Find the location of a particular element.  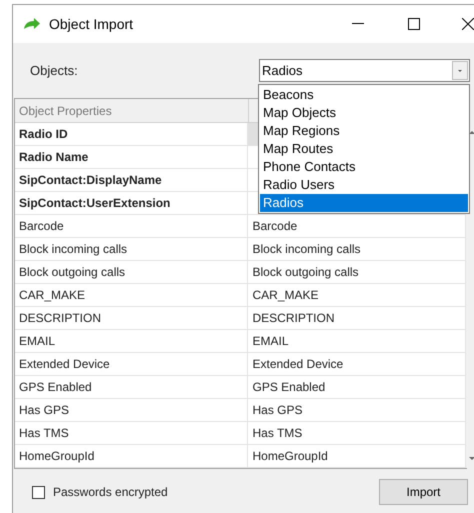

table-cell: HomeGroupId is located at coordinates (131, 456).